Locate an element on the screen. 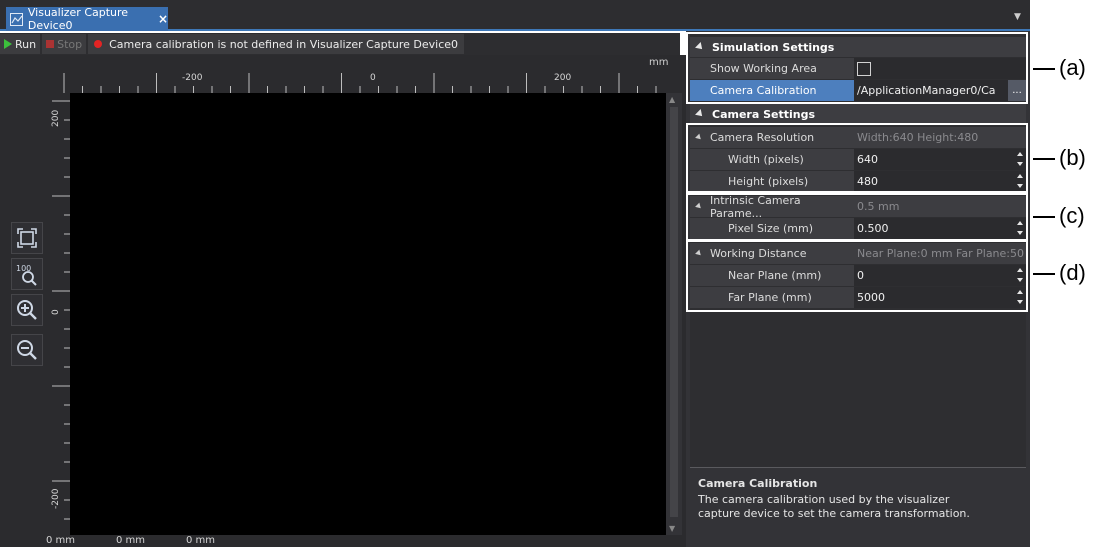 This screenshot has width=1101, height=547. ruler-unit-label: mm is located at coordinates (659, 62).